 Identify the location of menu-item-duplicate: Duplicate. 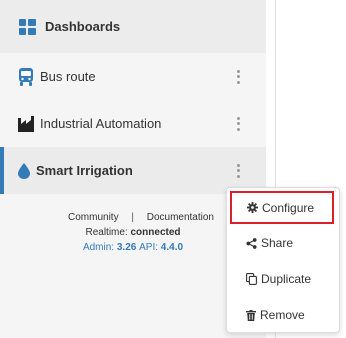
(283, 279).